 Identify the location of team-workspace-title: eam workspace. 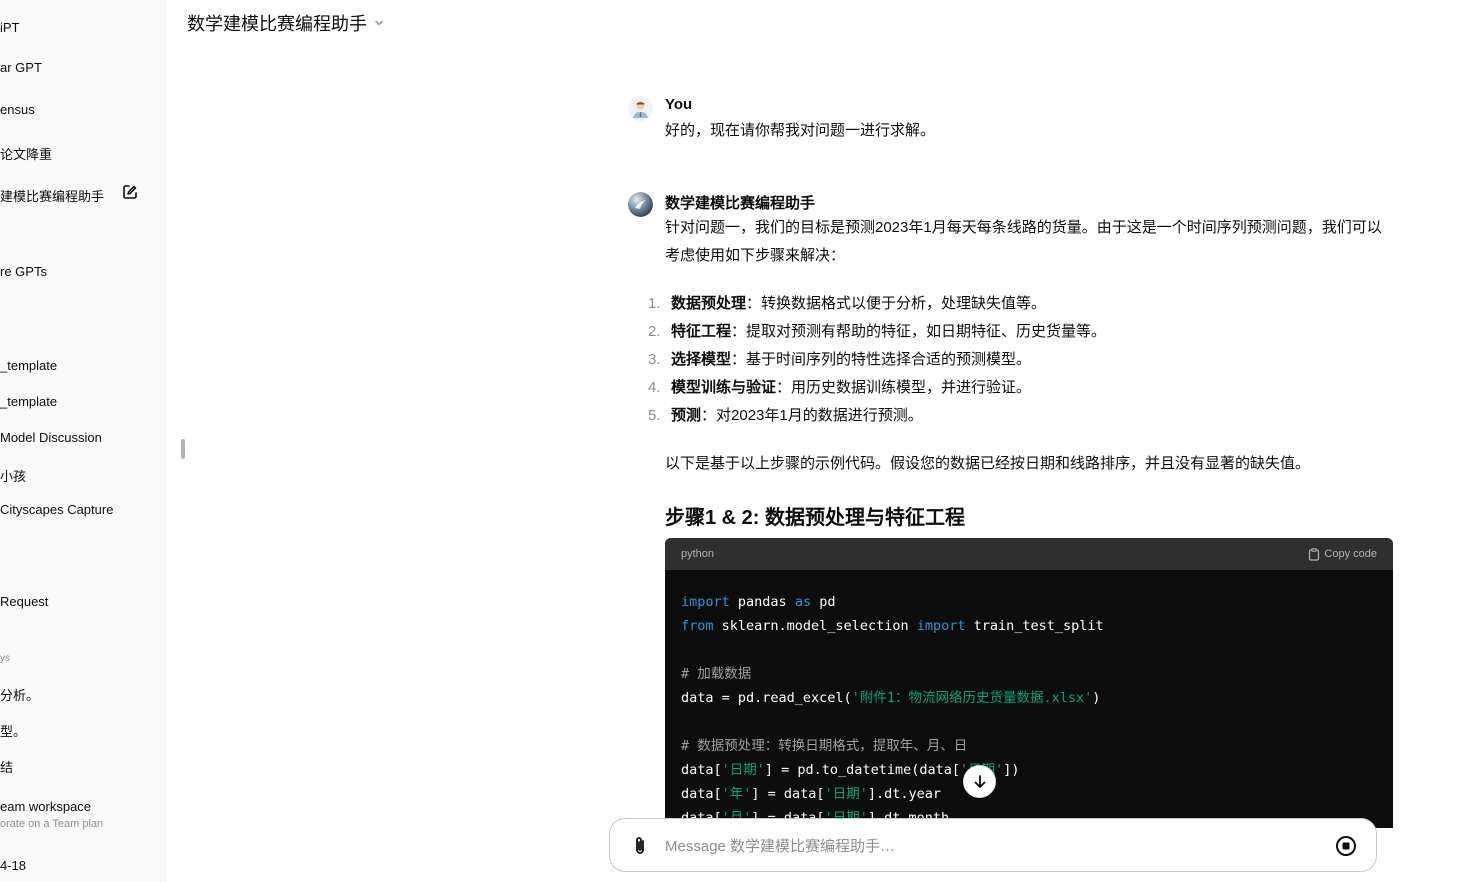
(46, 806).